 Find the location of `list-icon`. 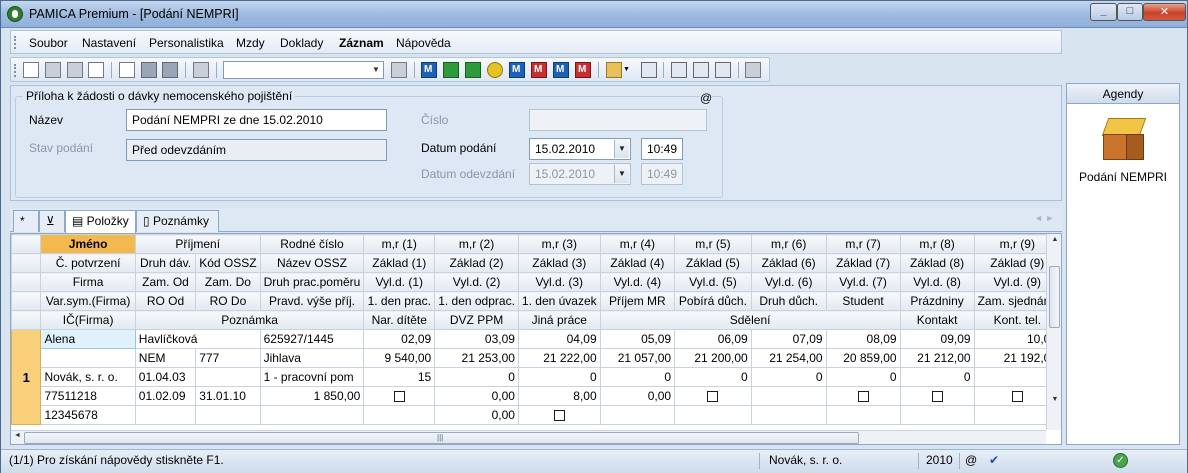

list-icon is located at coordinates (701, 70).